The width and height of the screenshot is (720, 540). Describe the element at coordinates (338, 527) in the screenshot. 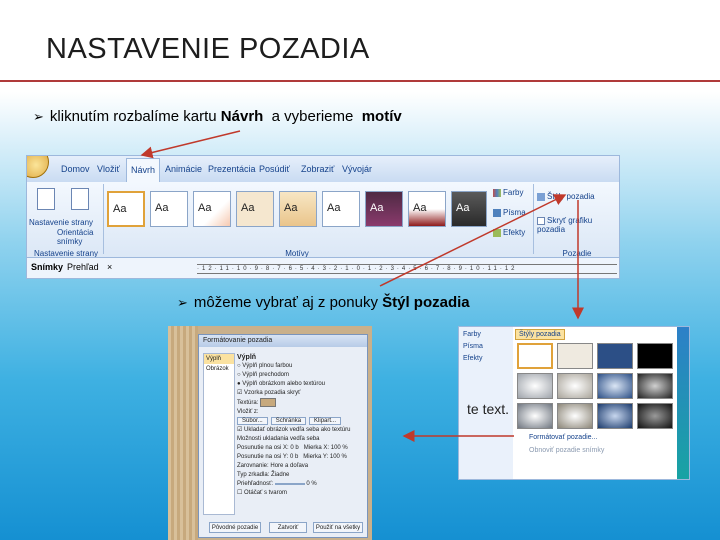

I see `apply-to-all-button: Použiť na všetky` at that location.